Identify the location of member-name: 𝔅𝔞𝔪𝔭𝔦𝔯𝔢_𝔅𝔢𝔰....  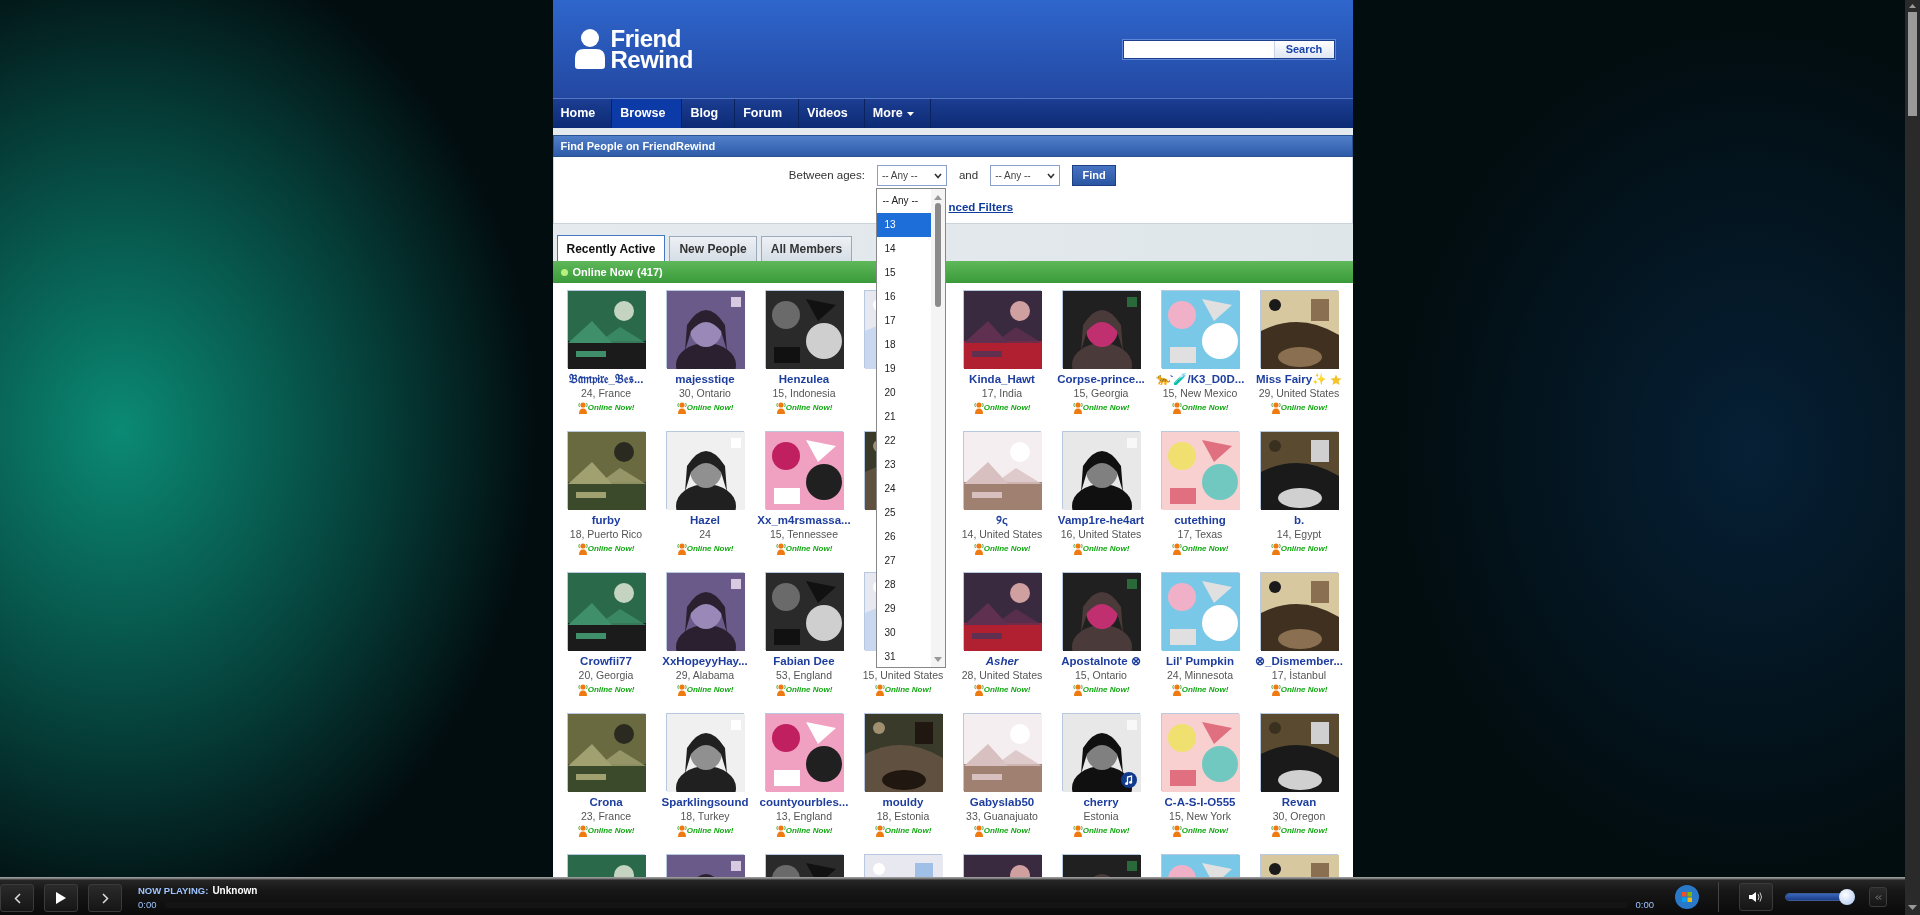
(606, 379).